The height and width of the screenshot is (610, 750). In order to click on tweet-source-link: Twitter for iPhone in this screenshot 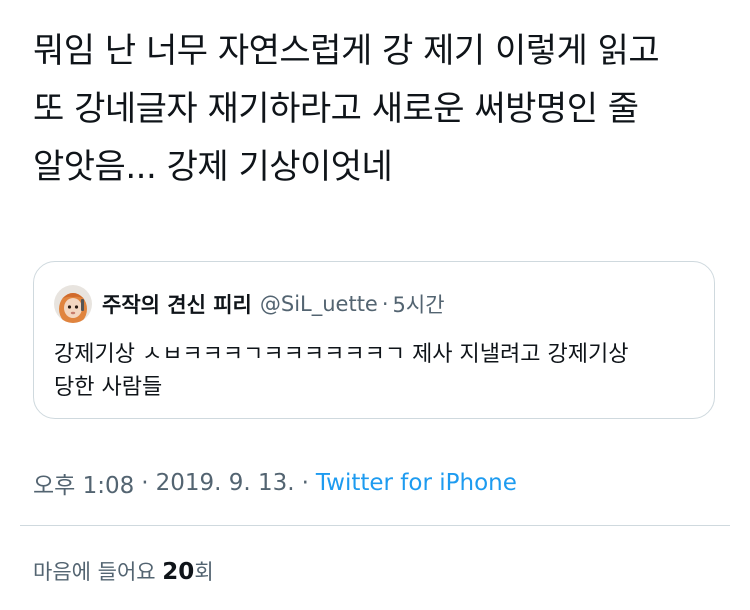, I will do `click(416, 483)`.